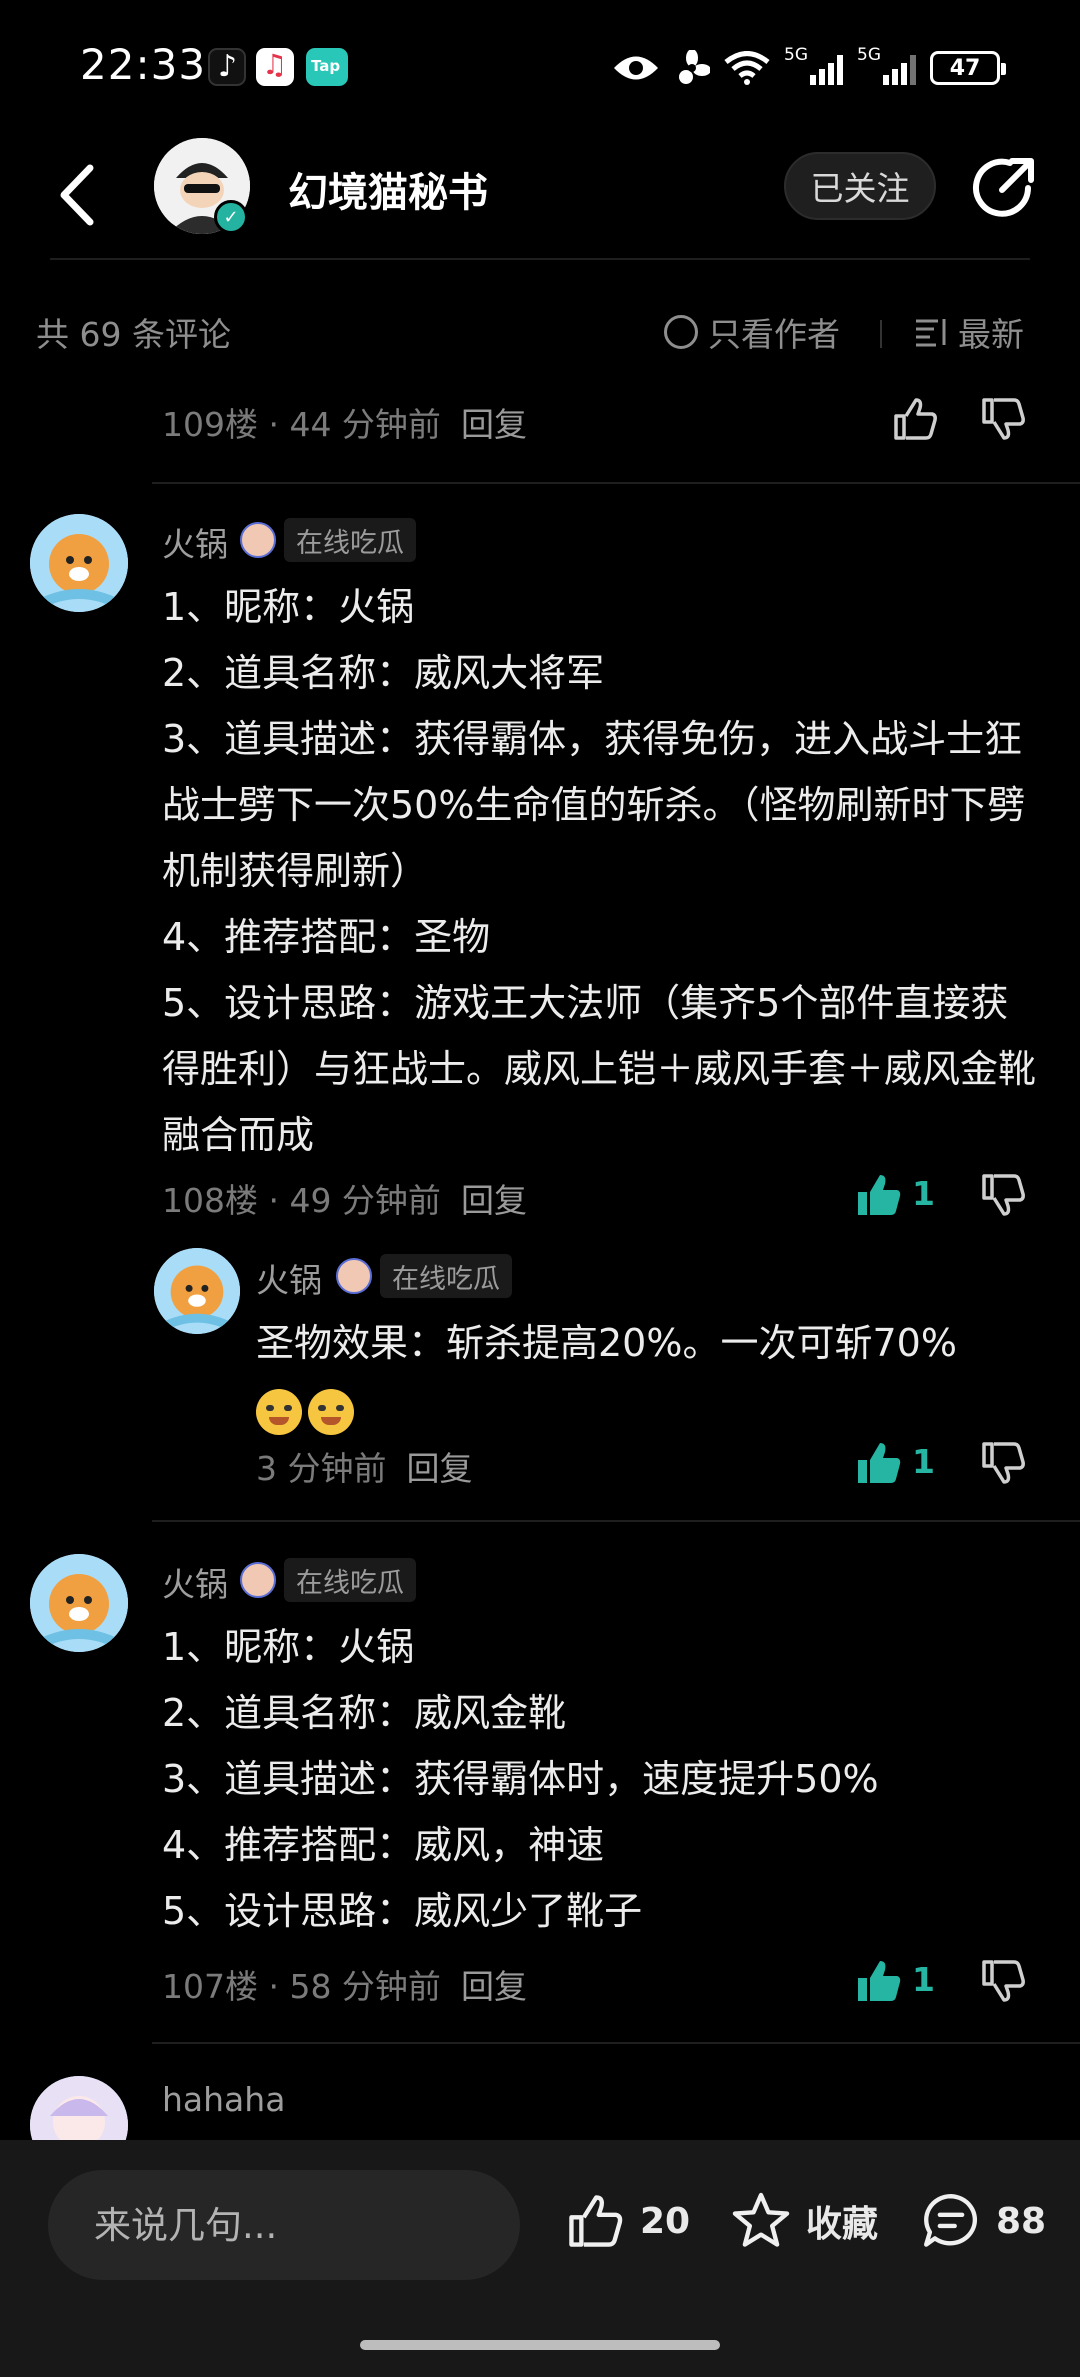 This screenshot has height=2377, width=1080. I want to click on comment-line: 5、设计思路：威风少了靴子, so click(402, 1911).